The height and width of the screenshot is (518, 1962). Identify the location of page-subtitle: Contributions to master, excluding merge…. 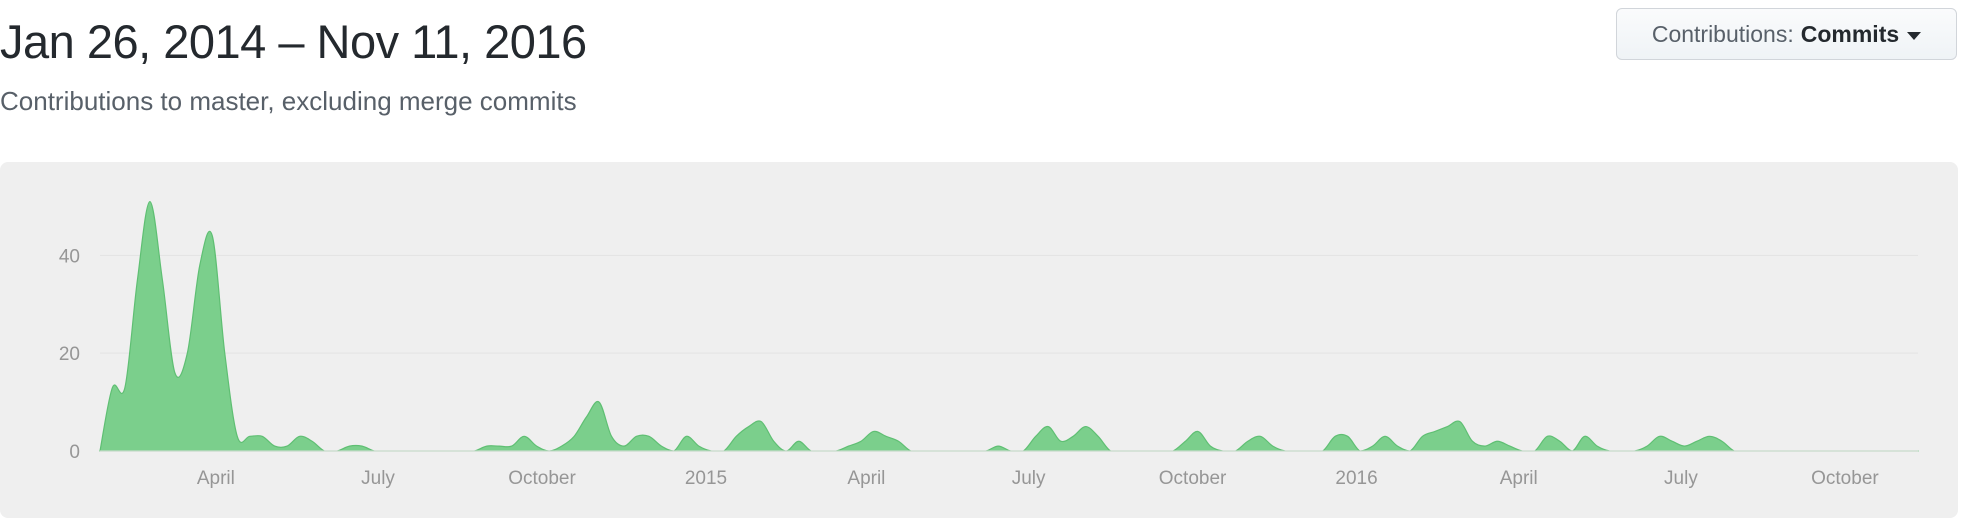
(288, 101).